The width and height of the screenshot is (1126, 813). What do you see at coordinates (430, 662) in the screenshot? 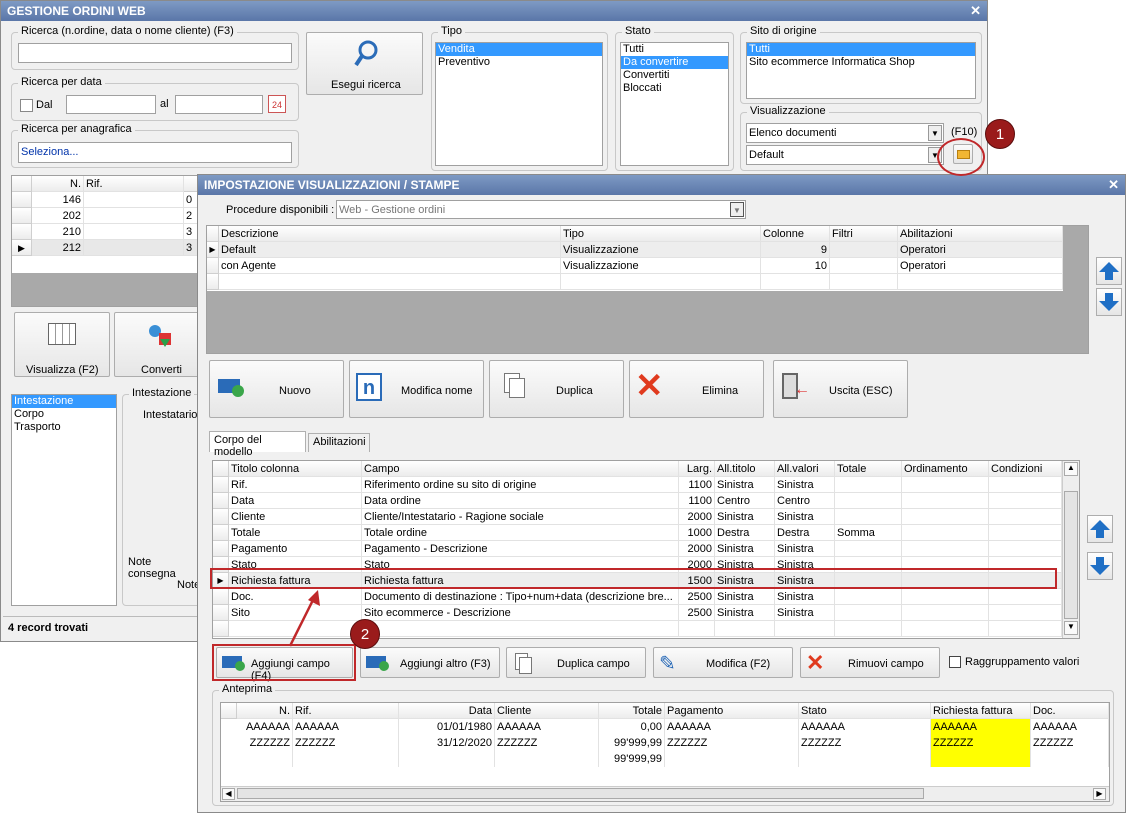
I see `aggiungi-altro-button: Aggiungi altro (F3)` at bounding box center [430, 662].